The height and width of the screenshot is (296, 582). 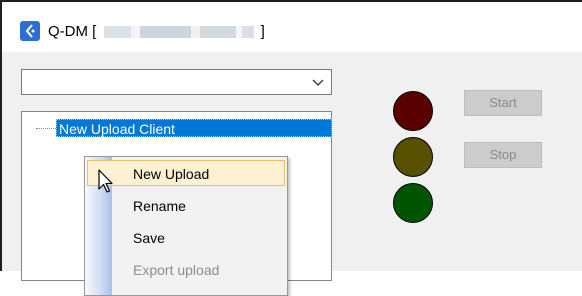 What do you see at coordinates (159, 206) in the screenshot?
I see `menu-item-label: Rename` at bounding box center [159, 206].